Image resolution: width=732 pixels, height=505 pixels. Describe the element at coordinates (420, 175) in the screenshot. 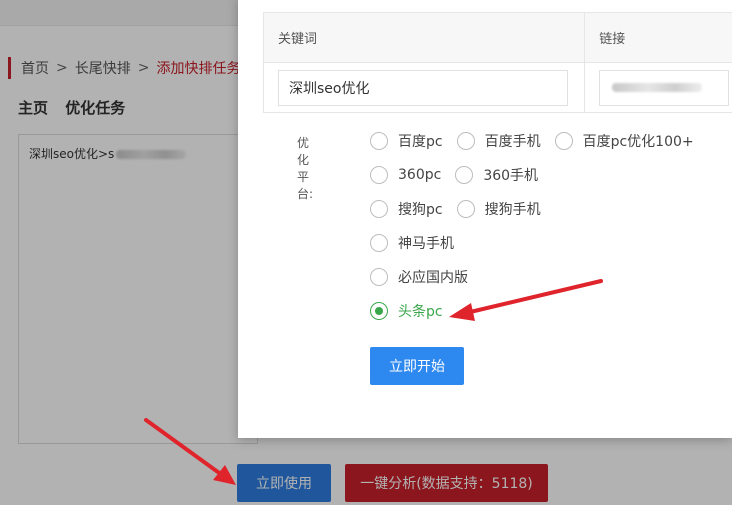

I see `platform-option-label: 360pc` at that location.